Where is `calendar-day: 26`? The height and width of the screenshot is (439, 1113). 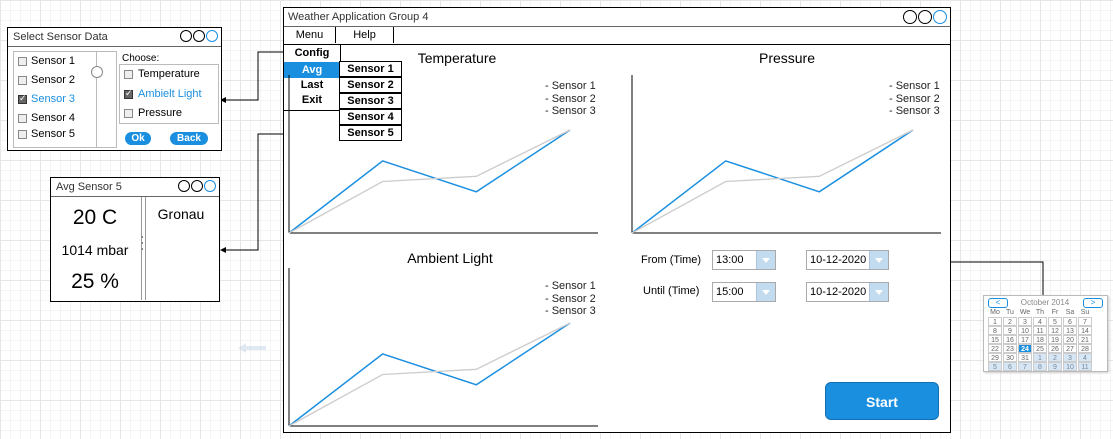
calendar-day: 26 is located at coordinates (1055, 348).